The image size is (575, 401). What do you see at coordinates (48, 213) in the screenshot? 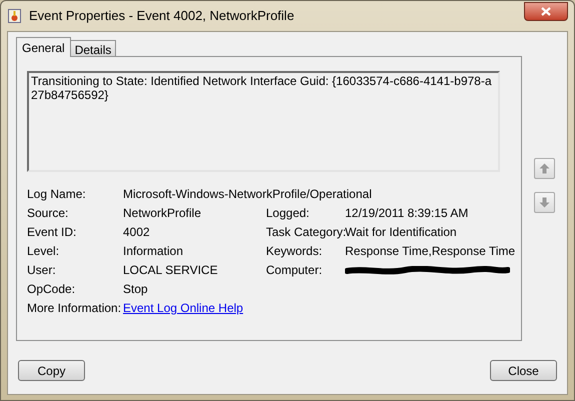
I see `field-label: Source:` at bounding box center [48, 213].